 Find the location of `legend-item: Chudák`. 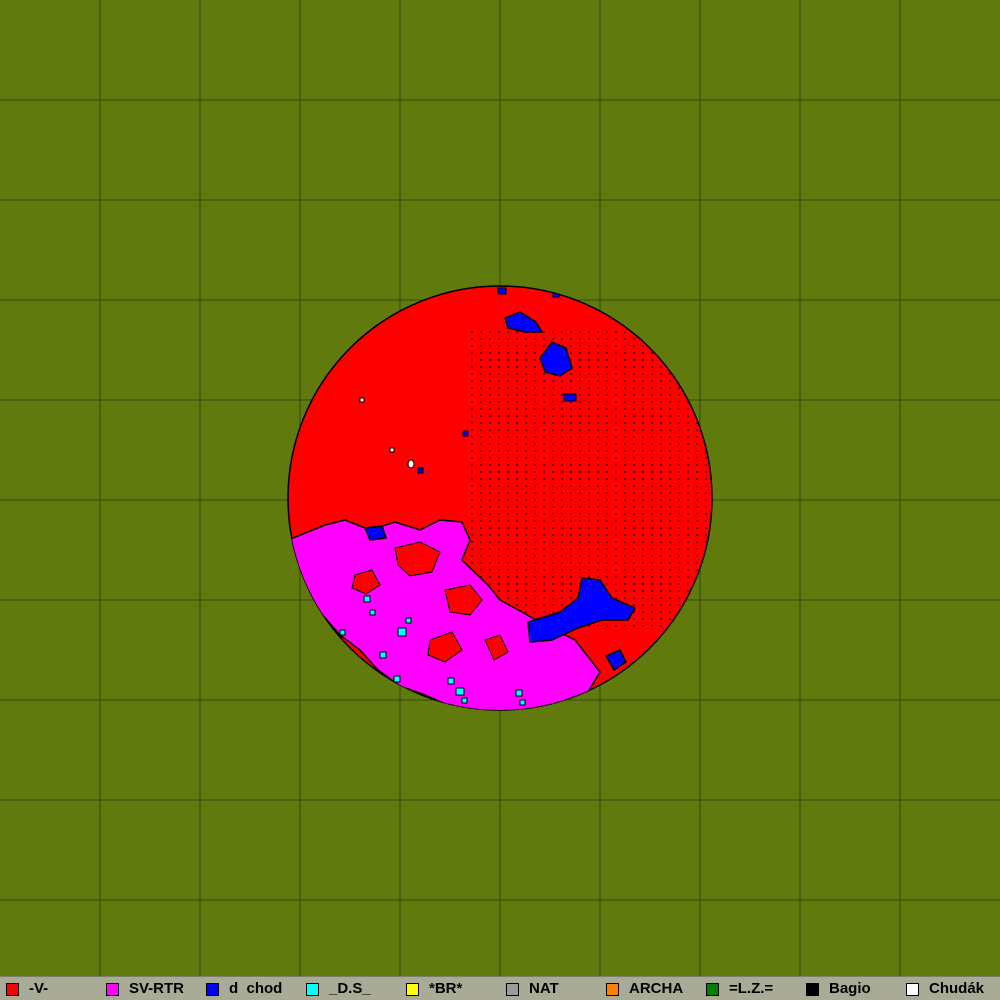

legend-item: Chudák is located at coordinates (945, 989).